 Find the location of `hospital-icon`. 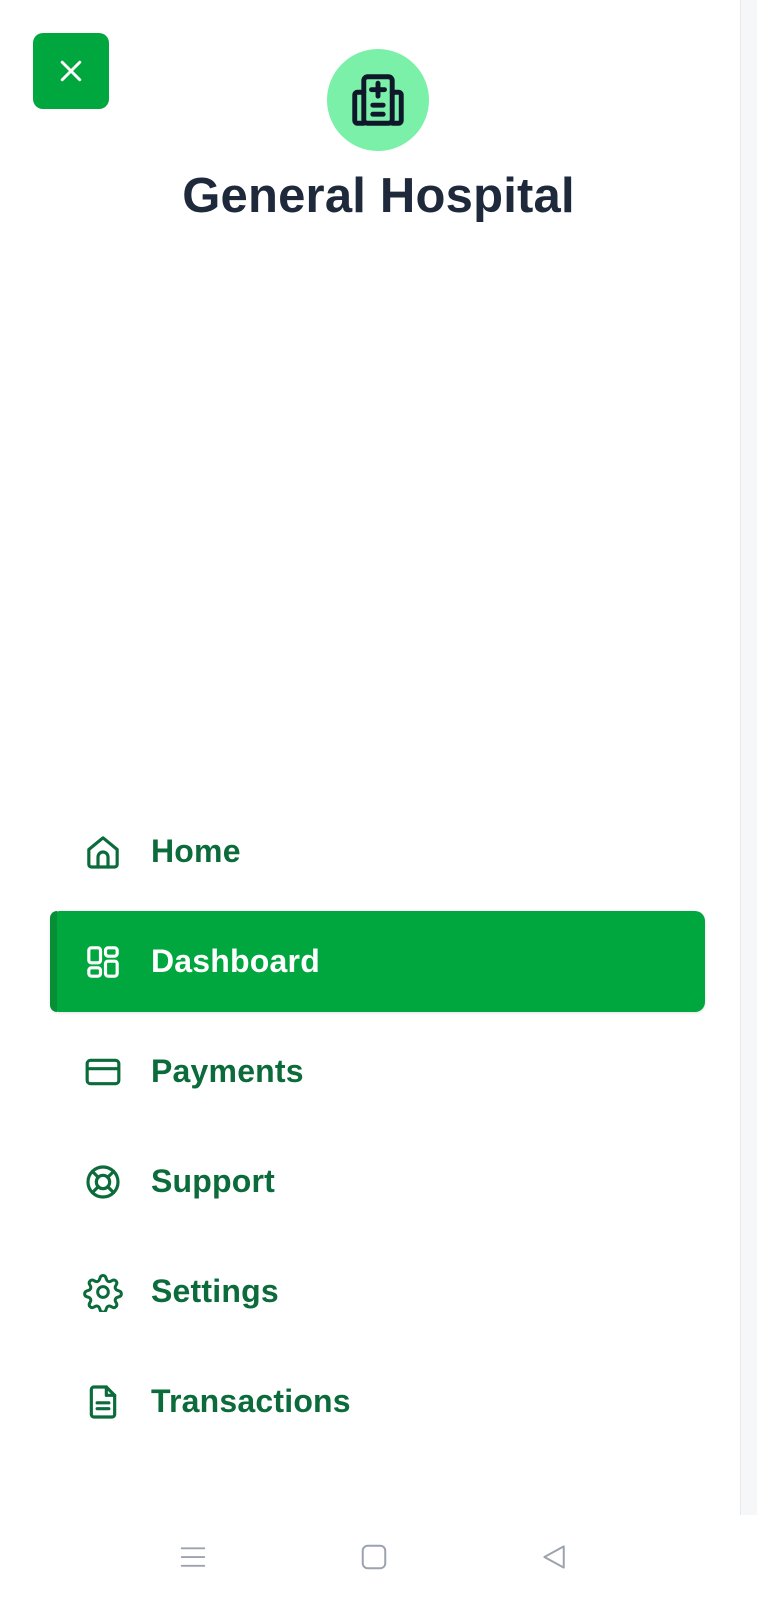

hospital-icon is located at coordinates (378, 100).